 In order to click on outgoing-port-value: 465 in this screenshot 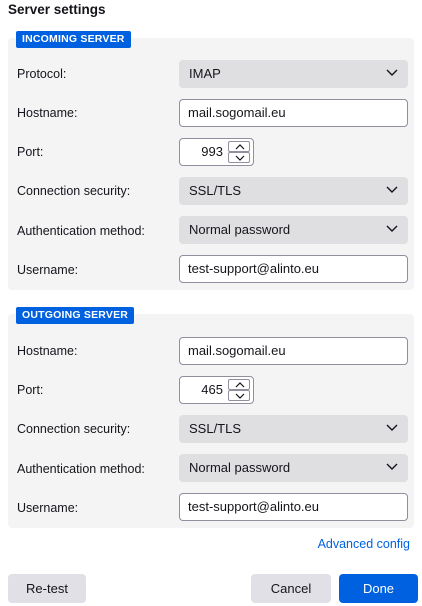, I will do `click(212, 389)`.